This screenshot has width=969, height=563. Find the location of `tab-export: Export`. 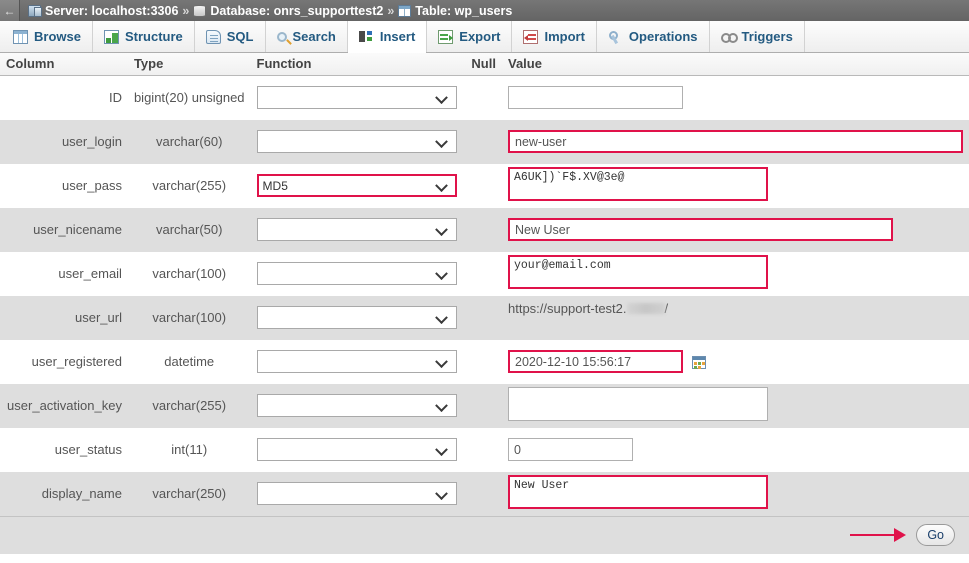

tab-export: Export is located at coordinates (470, 36).